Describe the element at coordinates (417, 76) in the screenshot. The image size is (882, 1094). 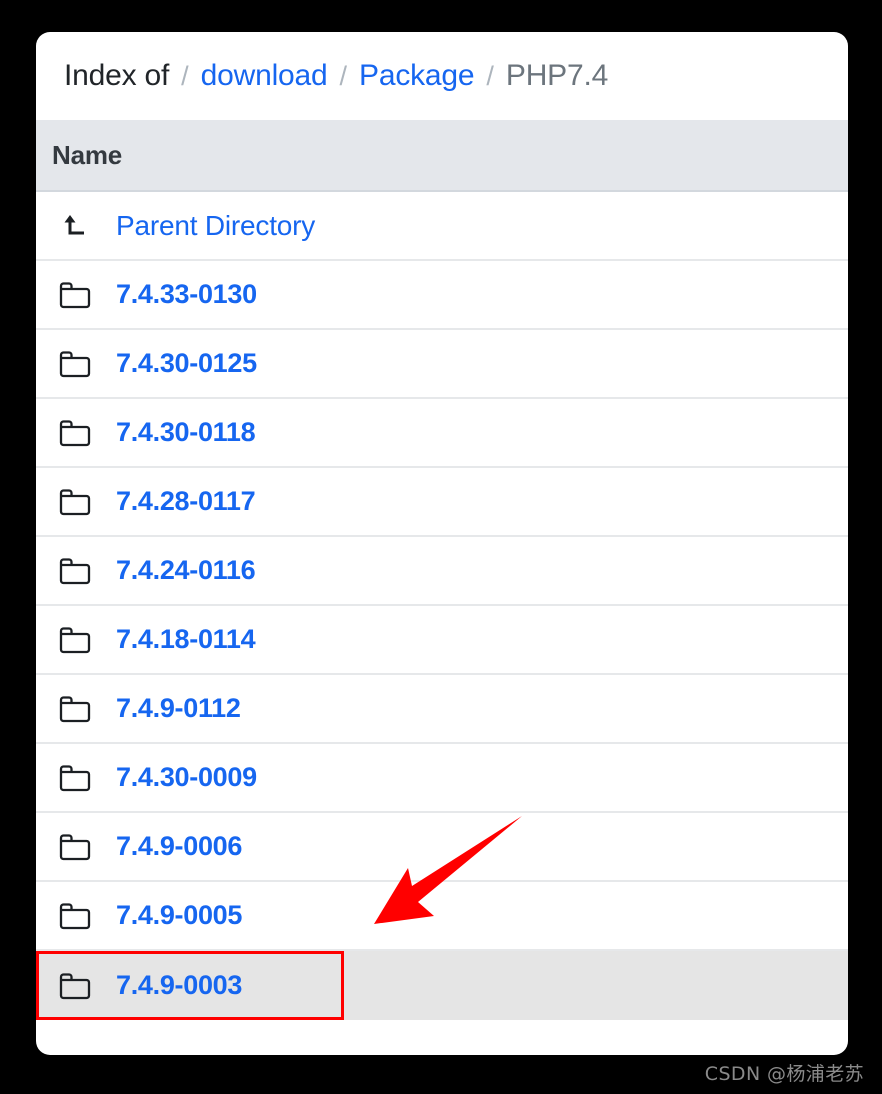
I see `breadcrumb-link-package: Package` at that location.